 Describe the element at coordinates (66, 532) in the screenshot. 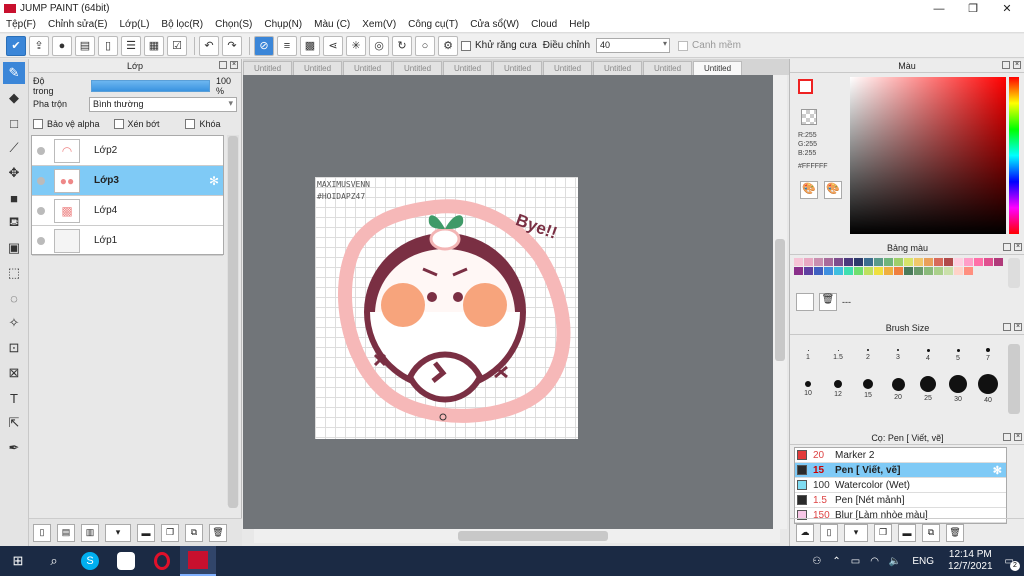

I see `new-layer-8bit-icon: ▤` at that location.